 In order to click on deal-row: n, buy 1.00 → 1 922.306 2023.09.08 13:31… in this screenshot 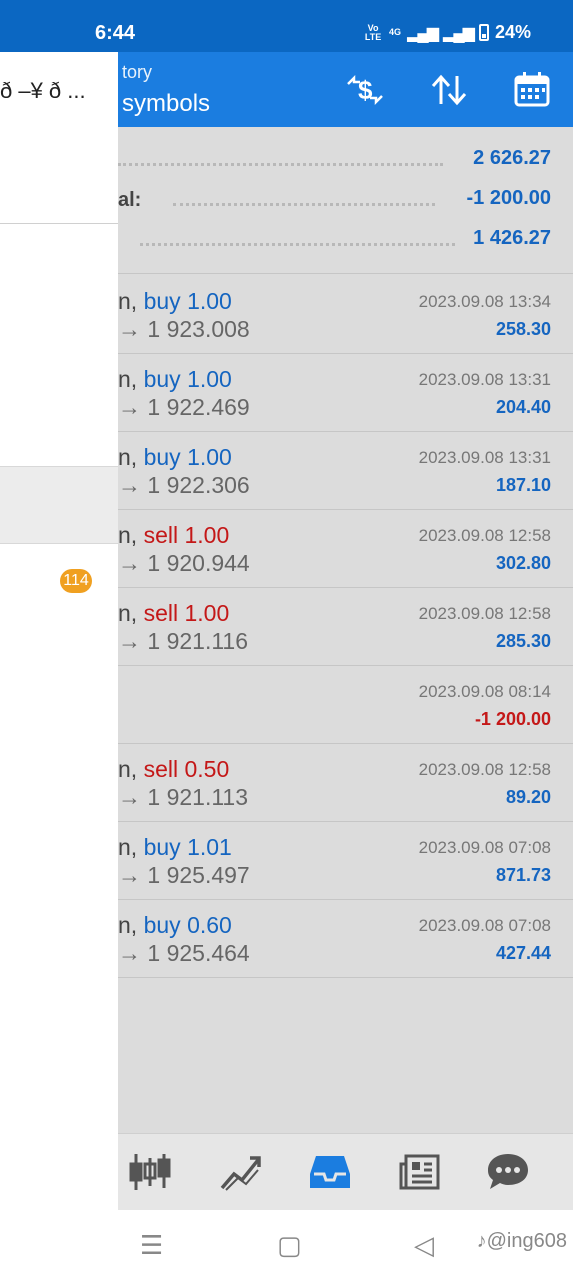, I will do `click(345, 471)`.